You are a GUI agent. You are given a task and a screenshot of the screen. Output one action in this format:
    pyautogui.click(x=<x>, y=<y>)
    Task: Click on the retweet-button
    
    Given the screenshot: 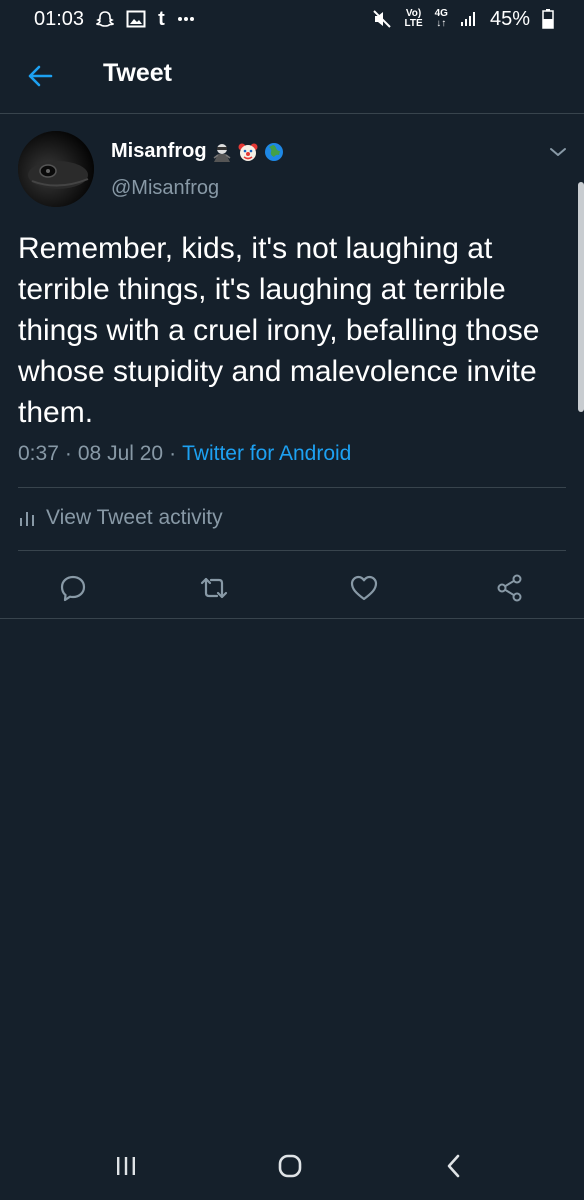 What is the action you would take?
    pyautogui.click(x=214, y=588)
    